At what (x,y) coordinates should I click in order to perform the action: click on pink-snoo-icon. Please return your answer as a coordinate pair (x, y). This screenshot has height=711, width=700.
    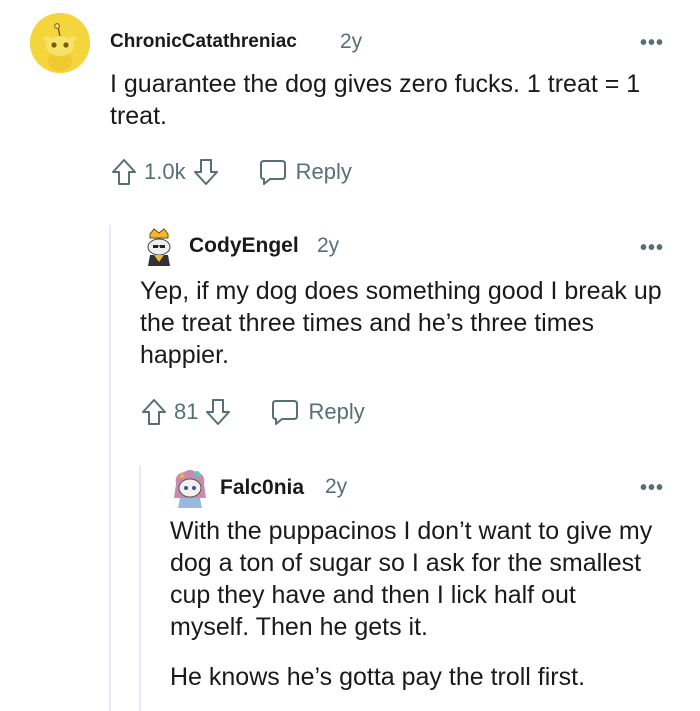
    Looking at the image, I should click on (190, 489).